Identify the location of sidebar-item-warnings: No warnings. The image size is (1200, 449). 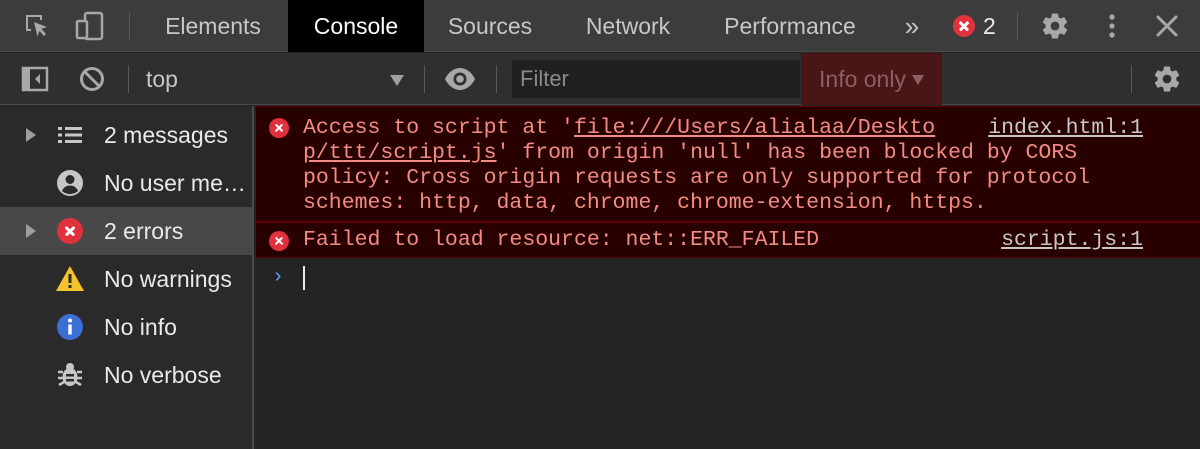
(126, 279).